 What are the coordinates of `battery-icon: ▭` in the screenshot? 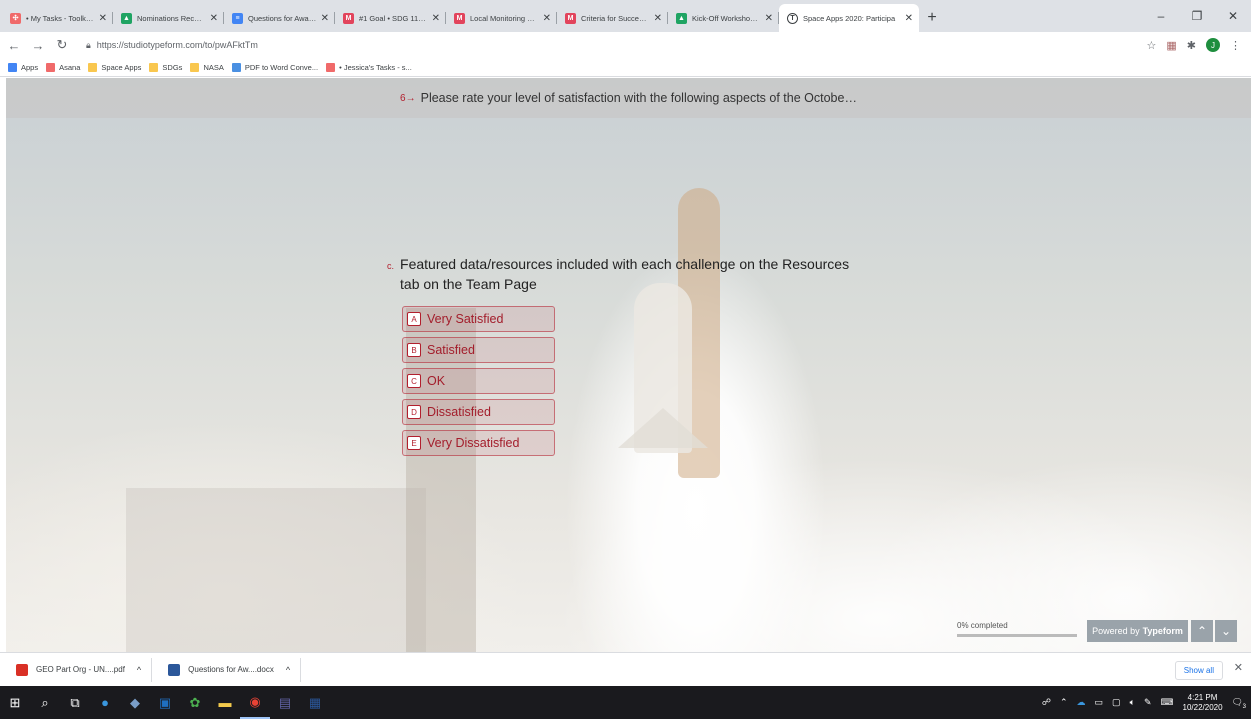 It's located at (1099, 702).